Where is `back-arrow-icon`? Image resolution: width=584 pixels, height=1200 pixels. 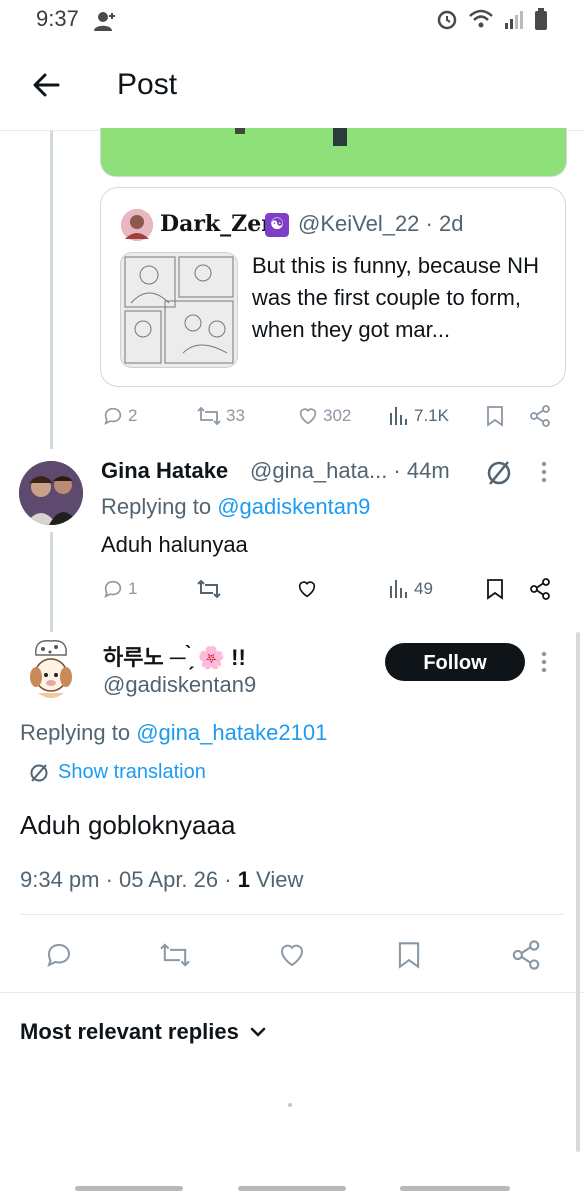 back-arrow-icon is located at coordinates (47, 85).